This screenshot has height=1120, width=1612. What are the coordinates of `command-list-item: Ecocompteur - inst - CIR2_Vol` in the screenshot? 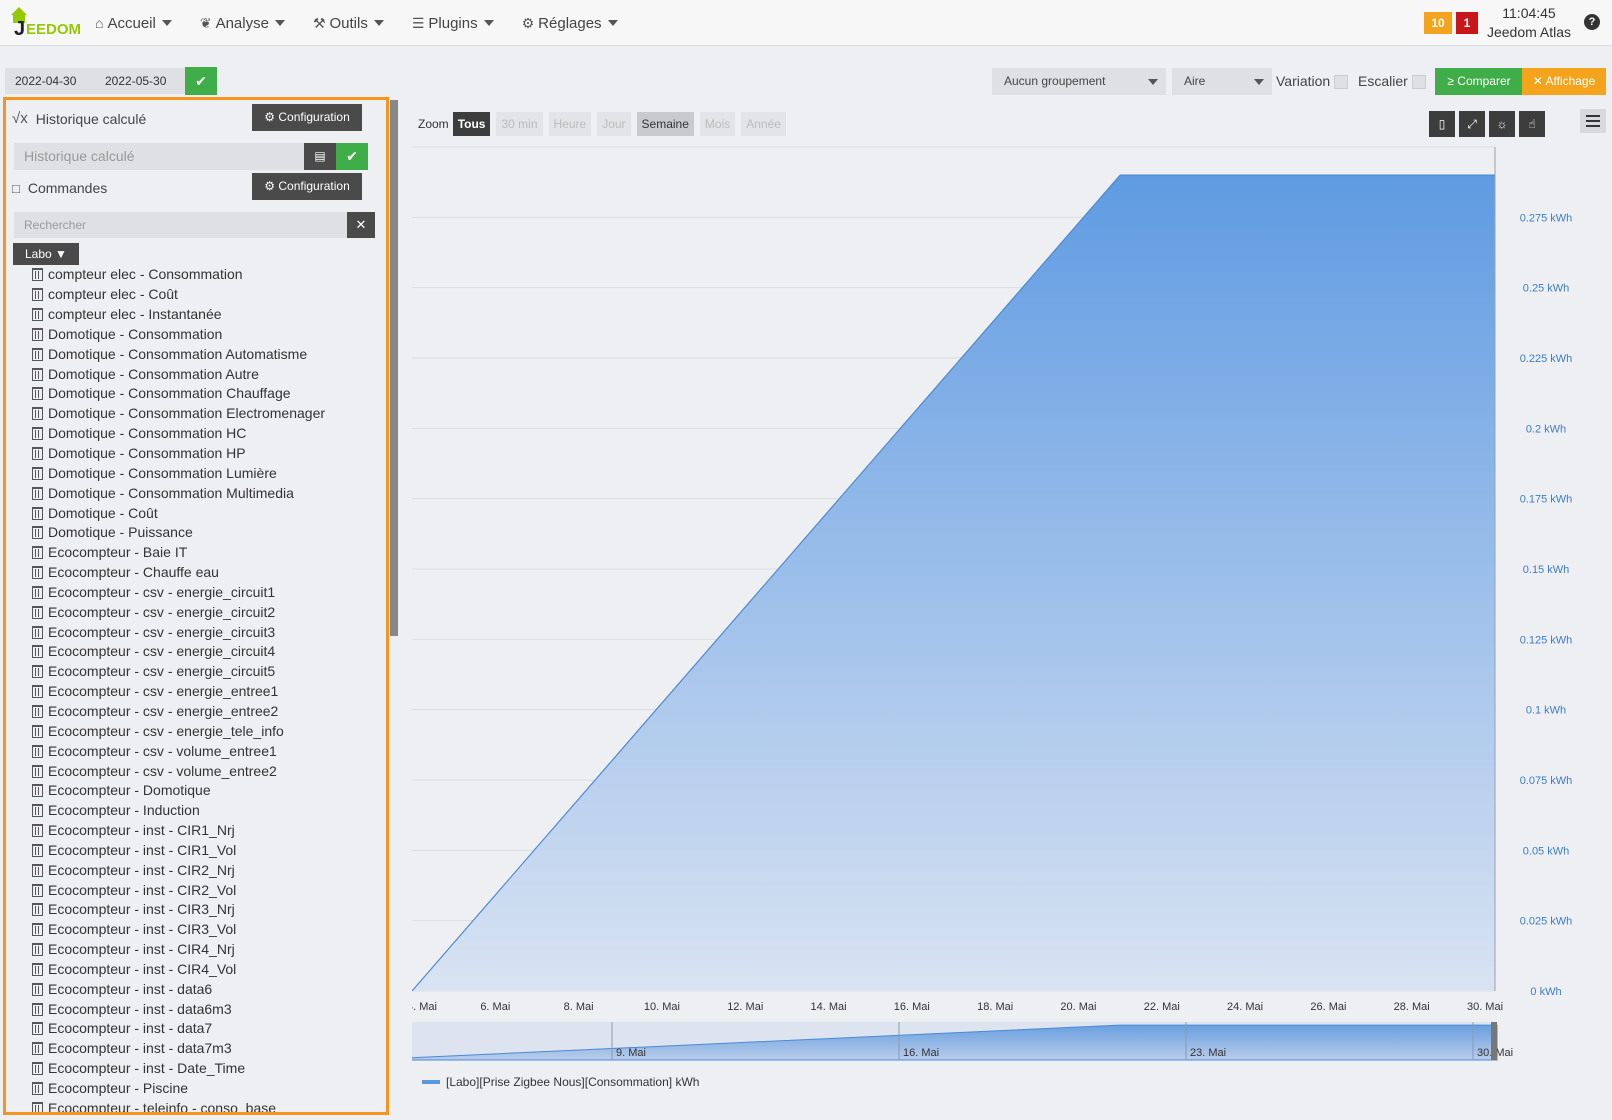 It's located at (202, 890).